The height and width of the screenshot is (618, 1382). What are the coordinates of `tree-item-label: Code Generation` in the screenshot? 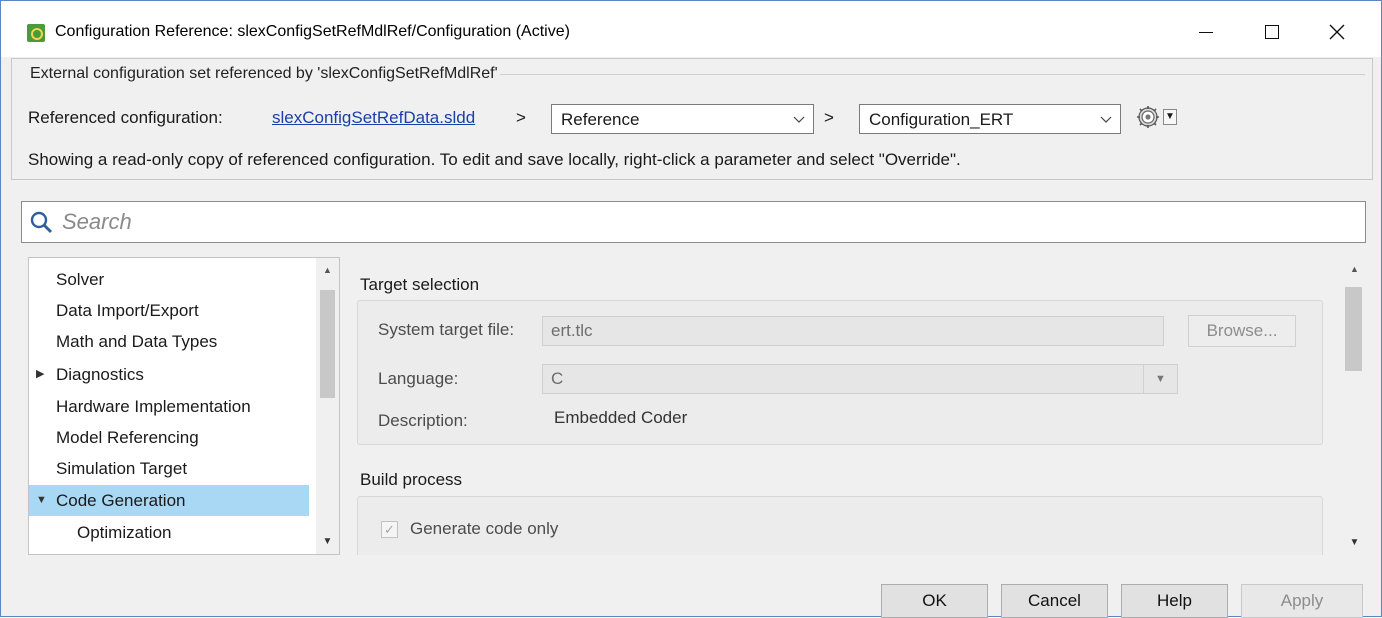 It's located at (121, 500).